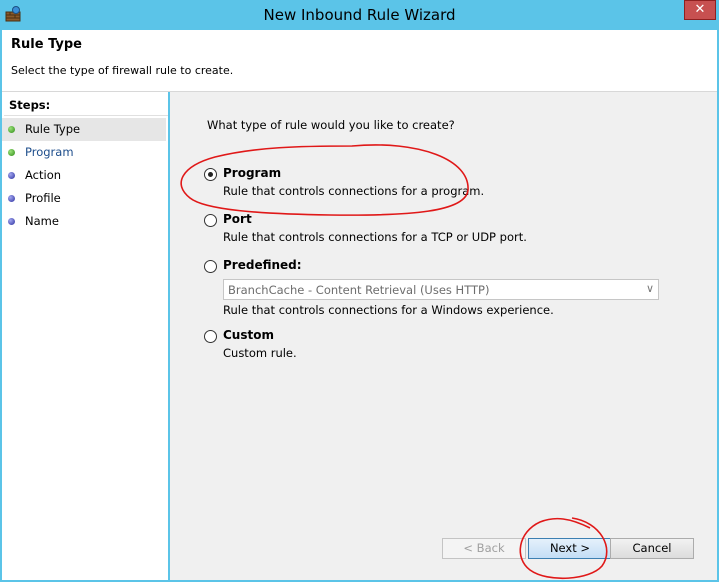  I want to click on steps-heading: Steps:, so click(30, 105).